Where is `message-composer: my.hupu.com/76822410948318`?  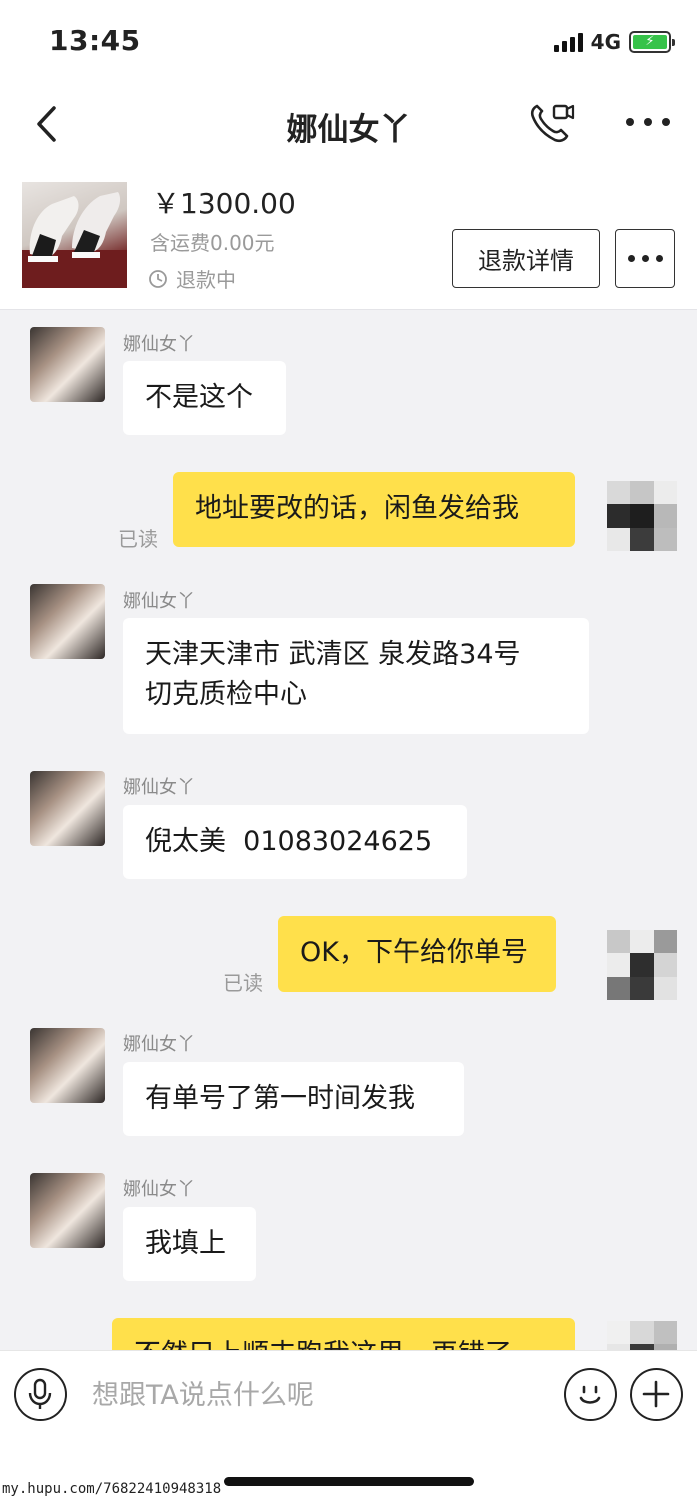
message-composer: my.hupu.com/76822410948318 is located at coordinates (348, 1425).